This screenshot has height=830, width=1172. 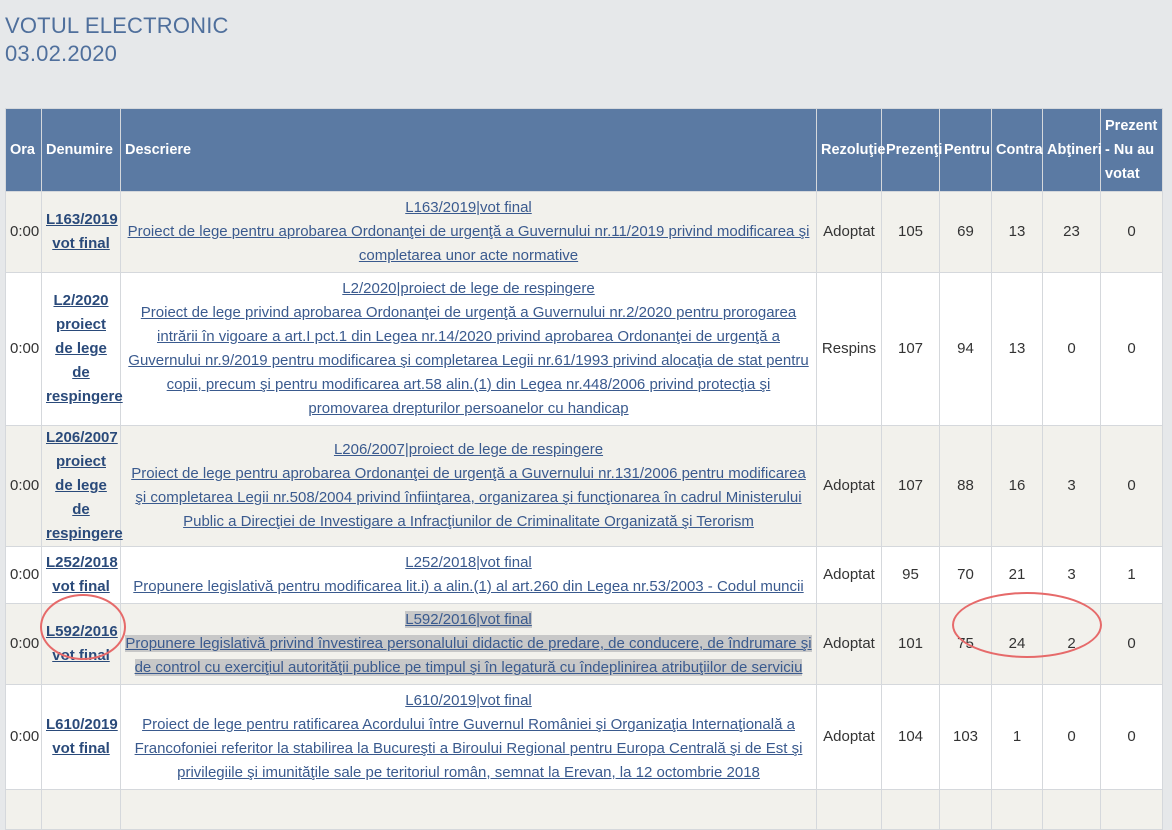 What do you see at coordinates (117, 25) in the screenshot?
I see `page-title: VOTUL ELECTRONIC` at bounding box center [117, 25].